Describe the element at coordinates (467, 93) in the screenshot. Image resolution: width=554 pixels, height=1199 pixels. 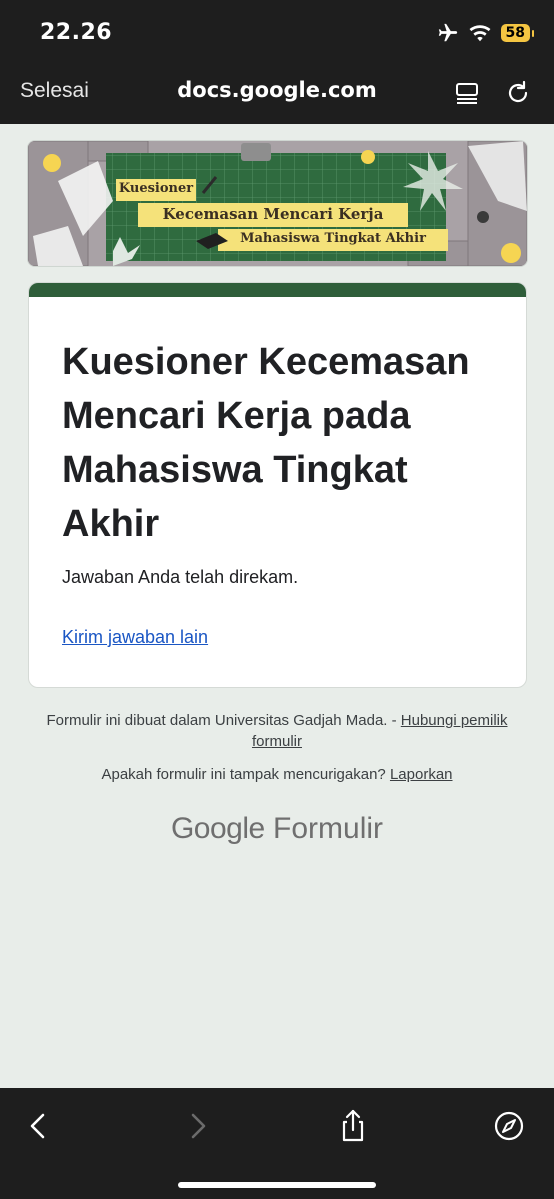
I see `reader-view-icon` at that location.